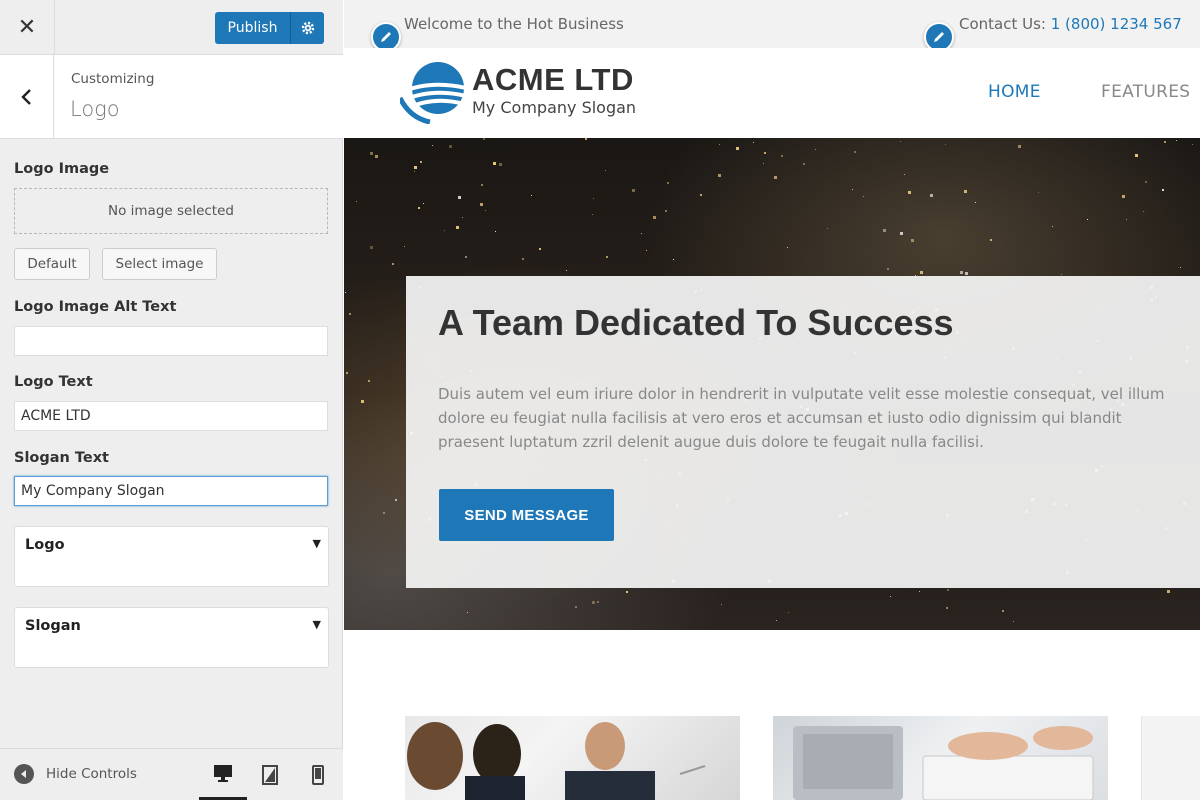 Image resolution: width=1200 pixels, height=800 pixels. What do you see at coordinates (1170, 758) in the screenshot?
I see `grid-paper-image` at bounding box center [1170, 758].